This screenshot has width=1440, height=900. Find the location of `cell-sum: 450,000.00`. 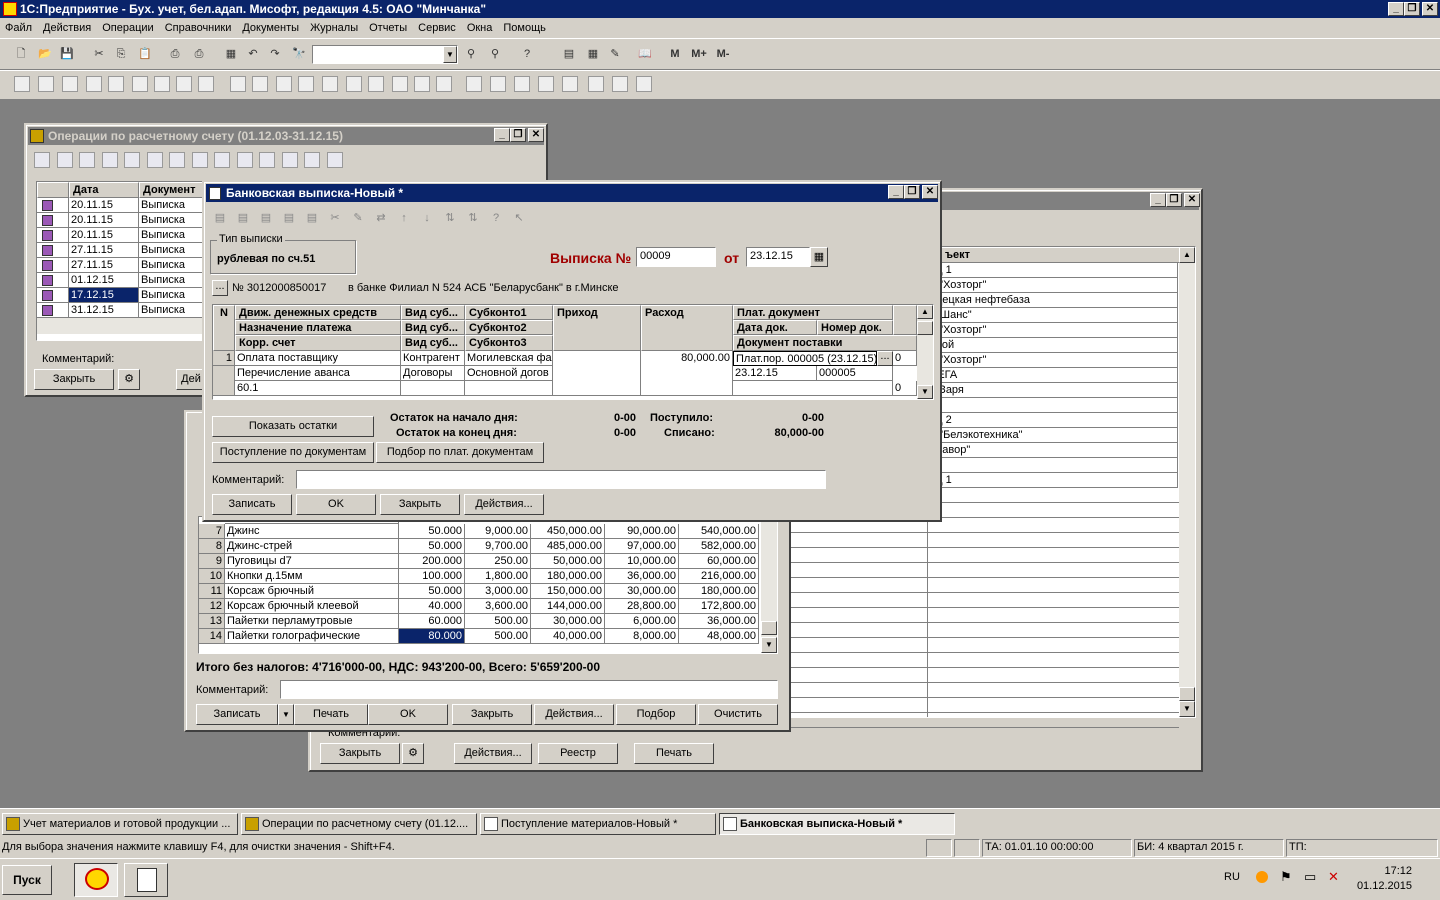

cell-sum: 450,000.00 is located at coordinates (568, 531).